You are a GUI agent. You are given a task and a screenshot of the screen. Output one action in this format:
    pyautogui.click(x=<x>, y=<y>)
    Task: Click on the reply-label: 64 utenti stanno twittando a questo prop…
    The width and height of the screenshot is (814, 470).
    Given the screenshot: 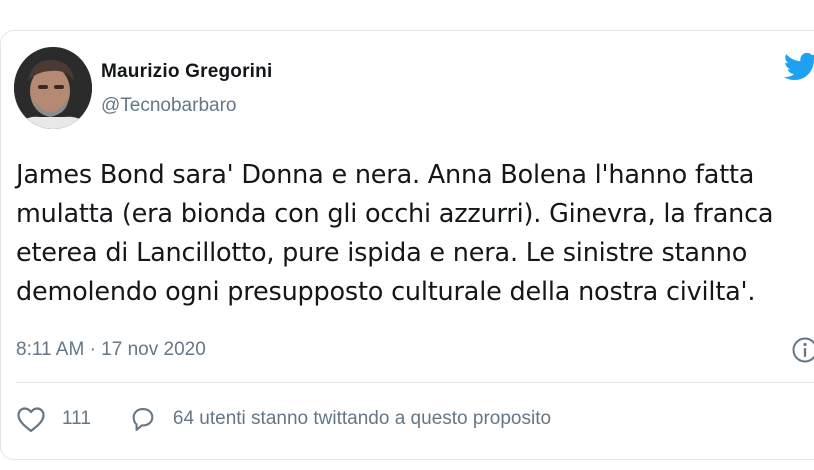 What is the action you would take?
    pyautogui.click(x=362, y=418)
    